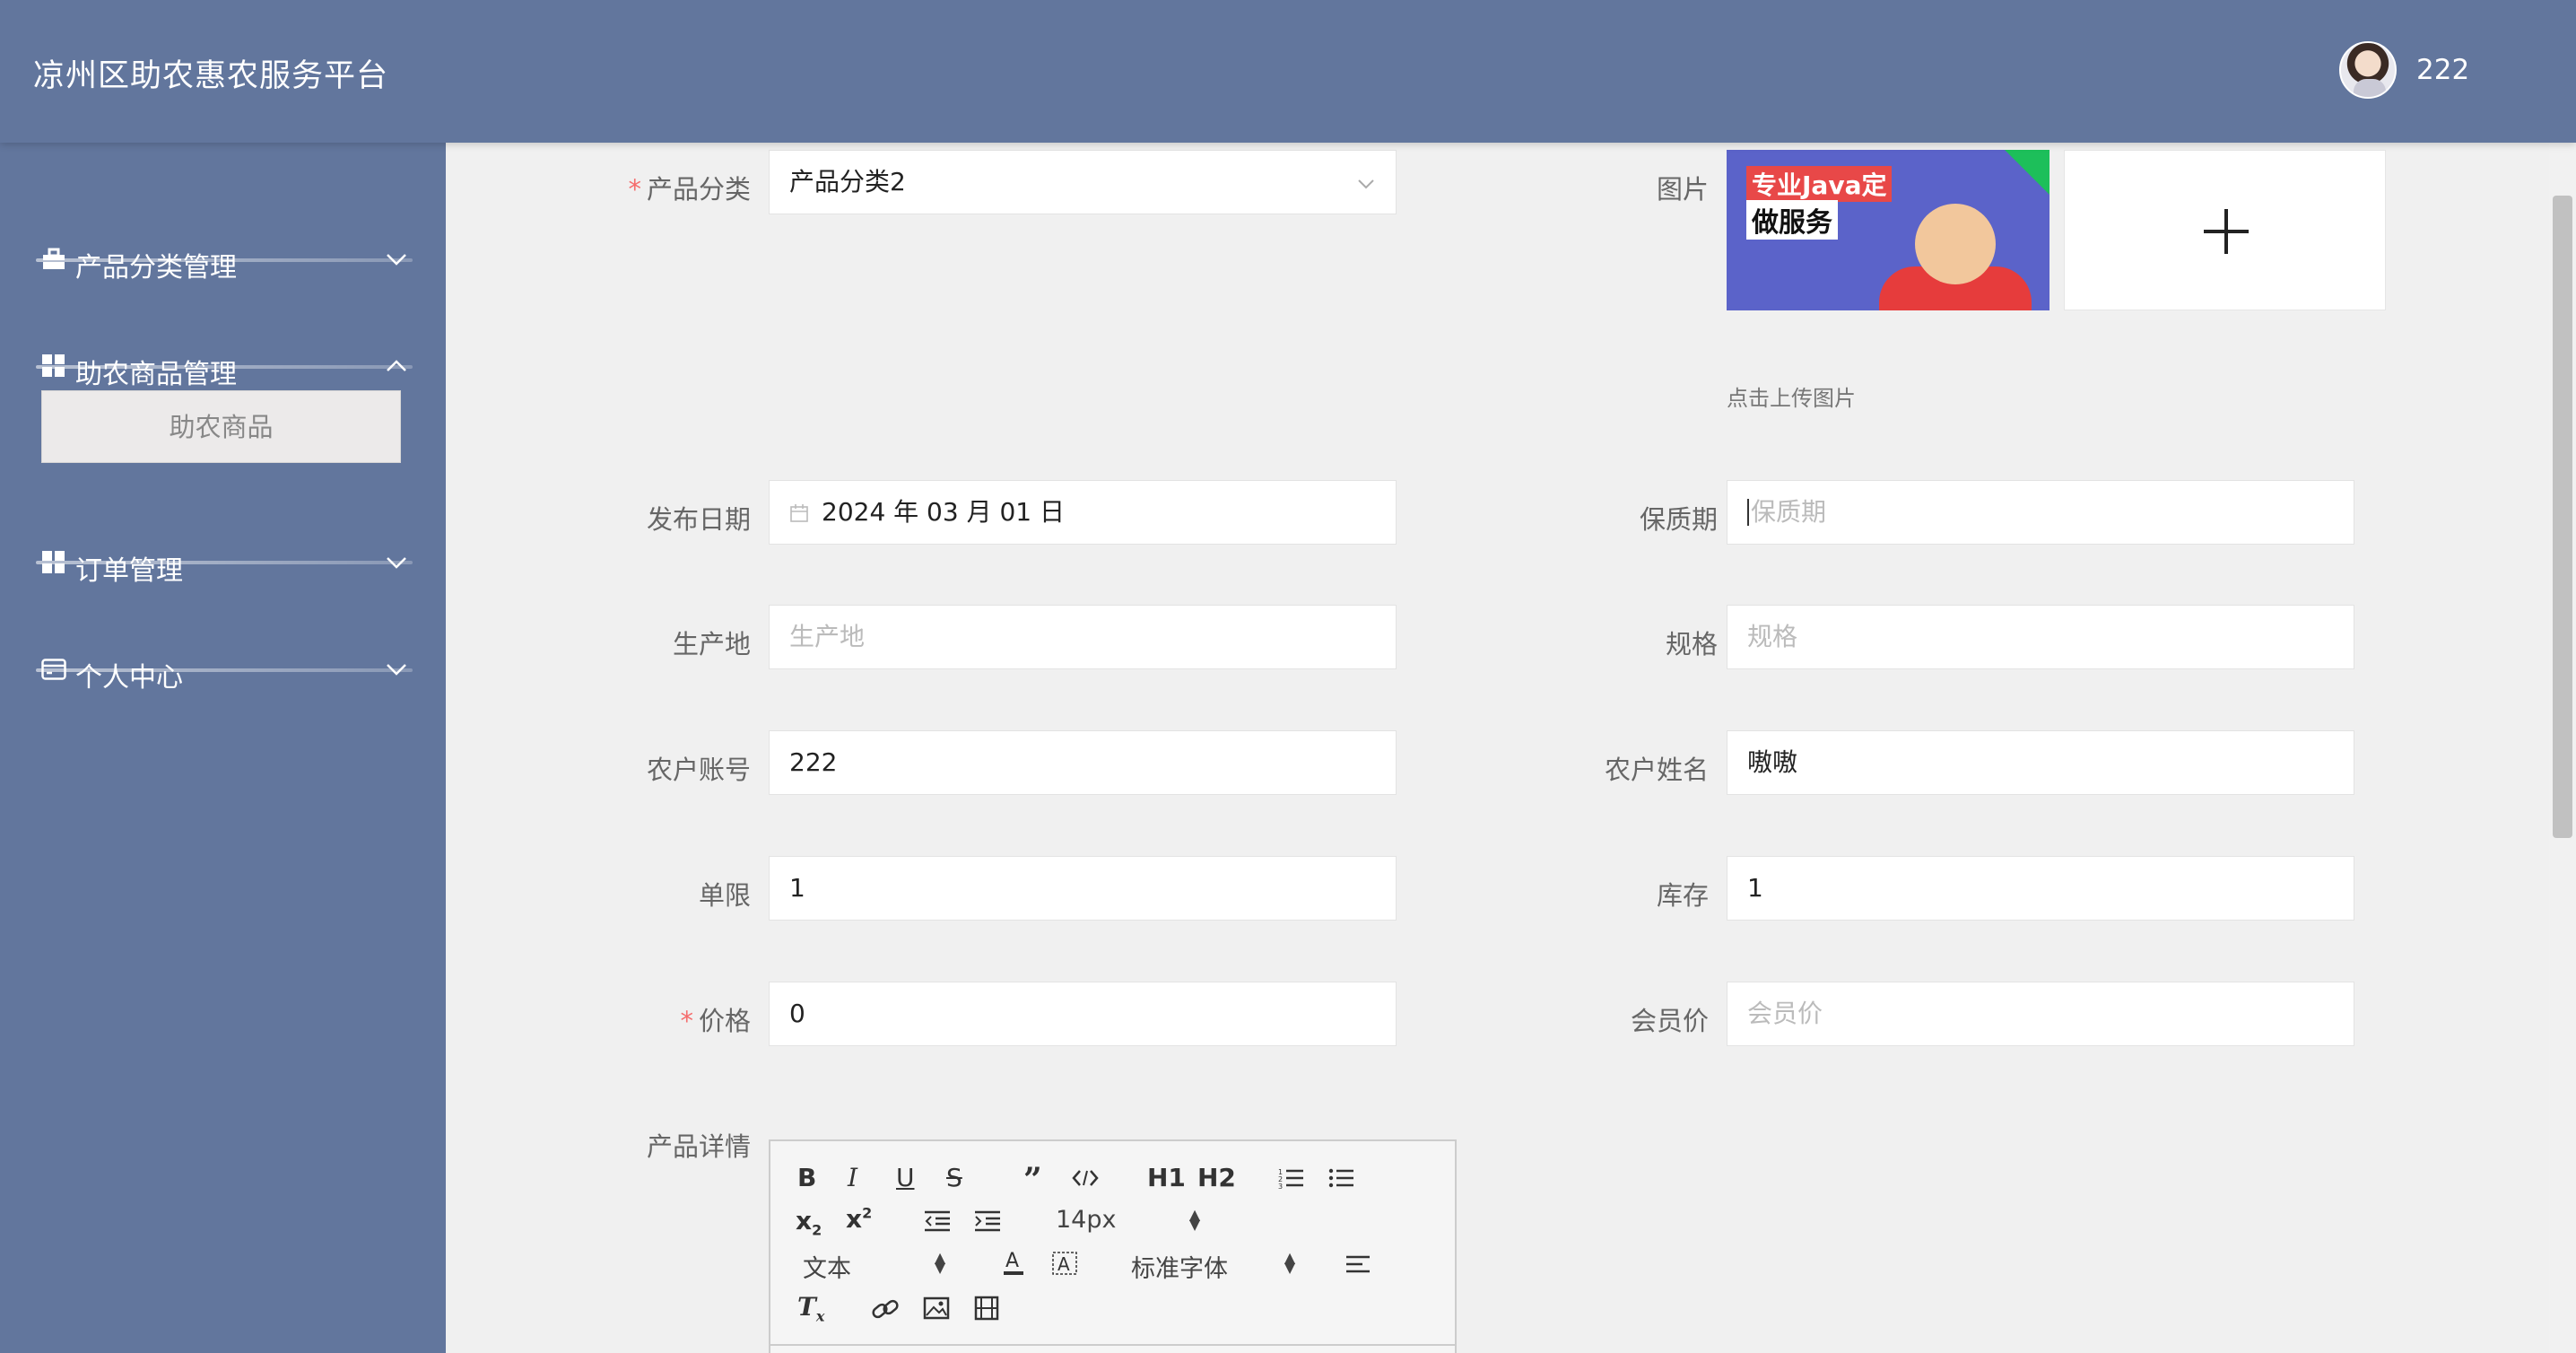  What do you see at coordinates (799, 513) in the screenshot?
I see `calendar-icon` at bounding box center [799, 513].